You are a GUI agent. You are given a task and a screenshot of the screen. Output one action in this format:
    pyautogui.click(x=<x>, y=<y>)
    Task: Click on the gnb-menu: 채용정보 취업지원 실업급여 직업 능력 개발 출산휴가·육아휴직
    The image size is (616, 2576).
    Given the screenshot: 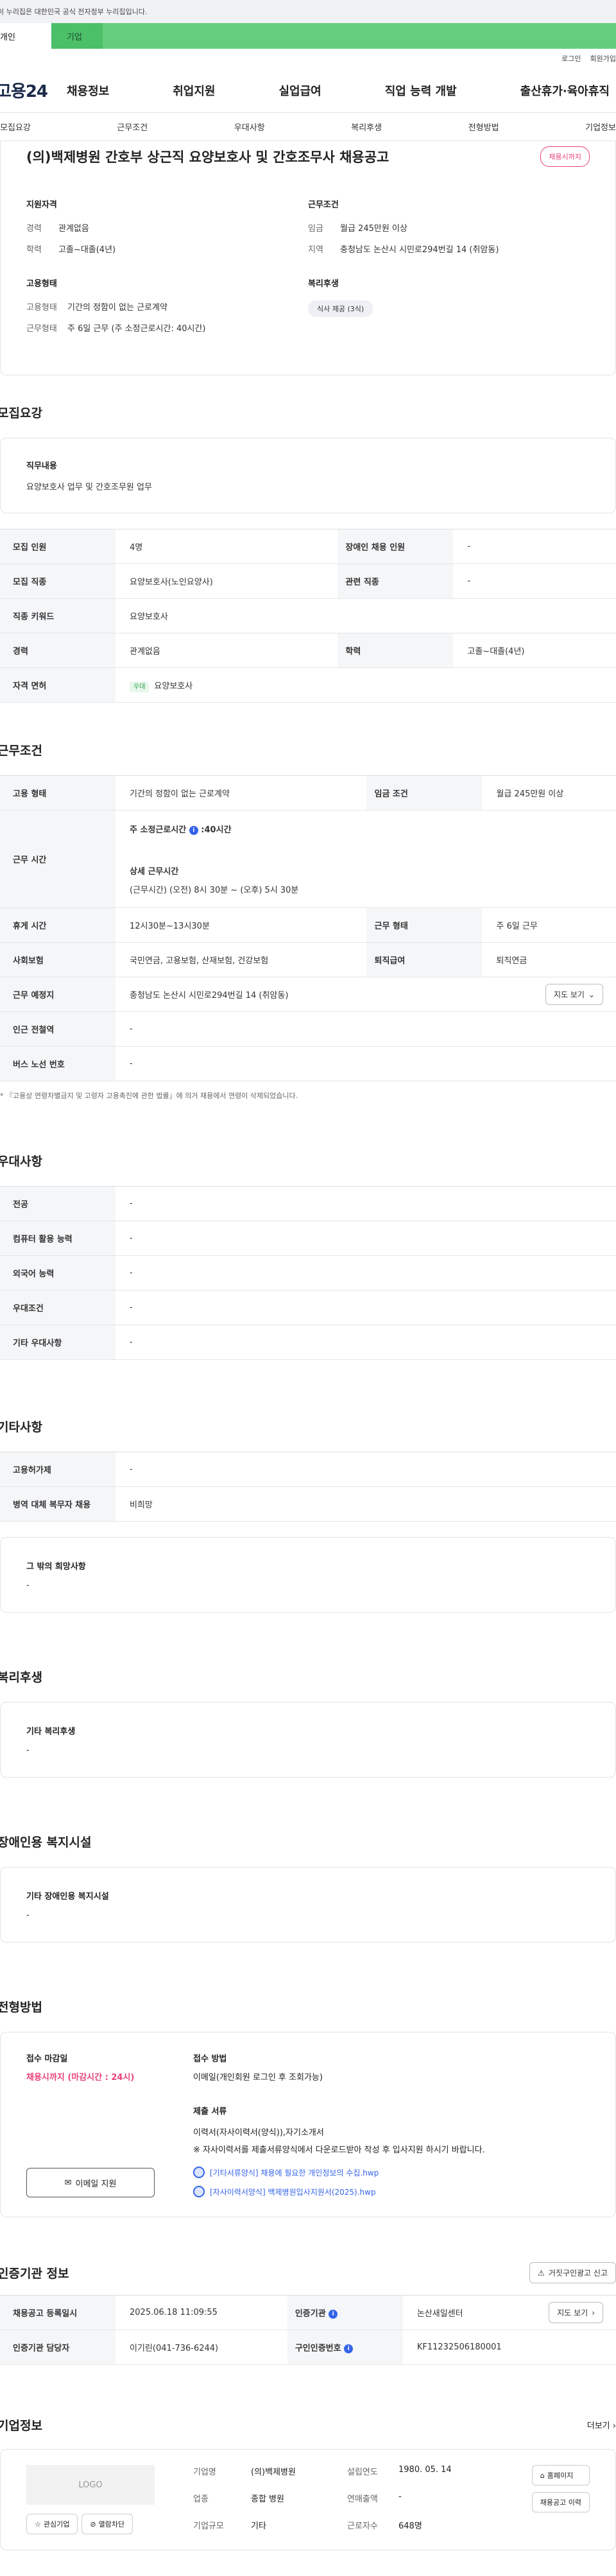 What is the action you would take?
    pyautogui.click(x=341, y=90)
    